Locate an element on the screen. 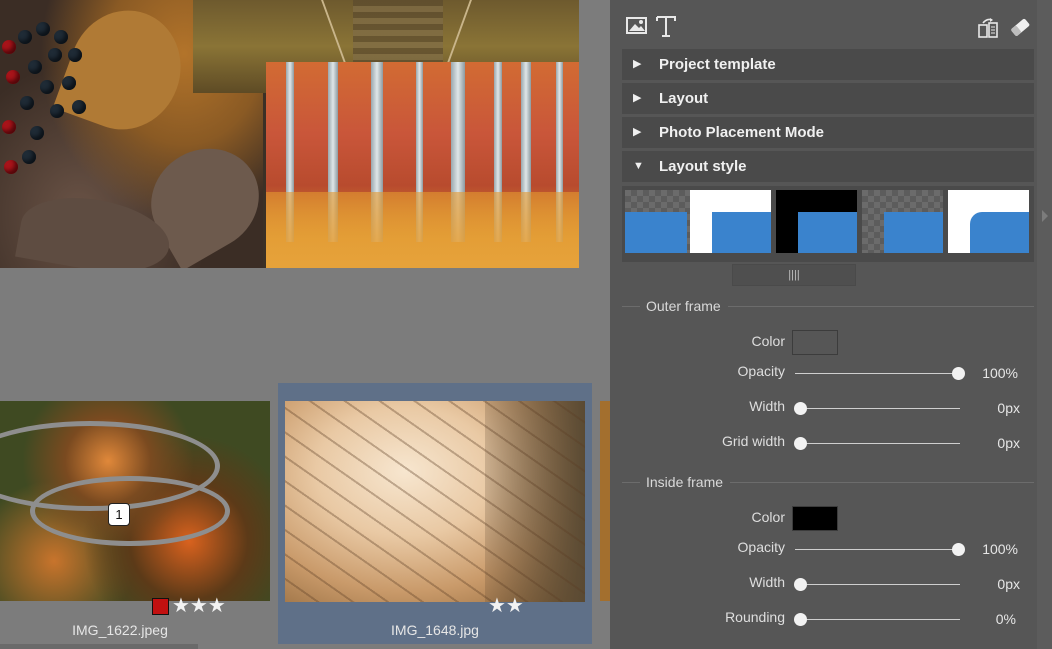 This screenshot has width=1052, height=649. eraser-icon is located at coordinates (1020, 29).